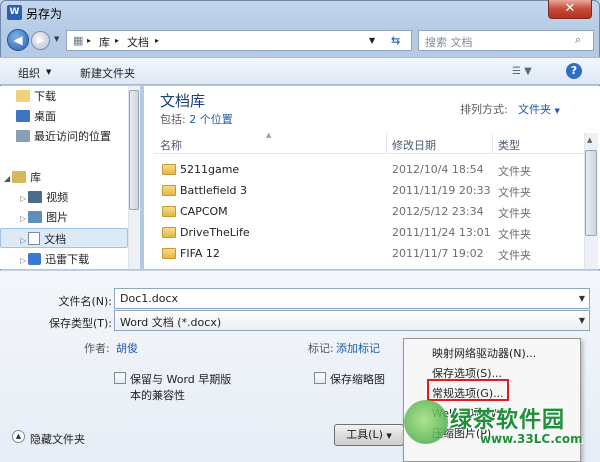 This screenshot has height=462, width=600. I want to click on watermark-logo, so click(426, 422).